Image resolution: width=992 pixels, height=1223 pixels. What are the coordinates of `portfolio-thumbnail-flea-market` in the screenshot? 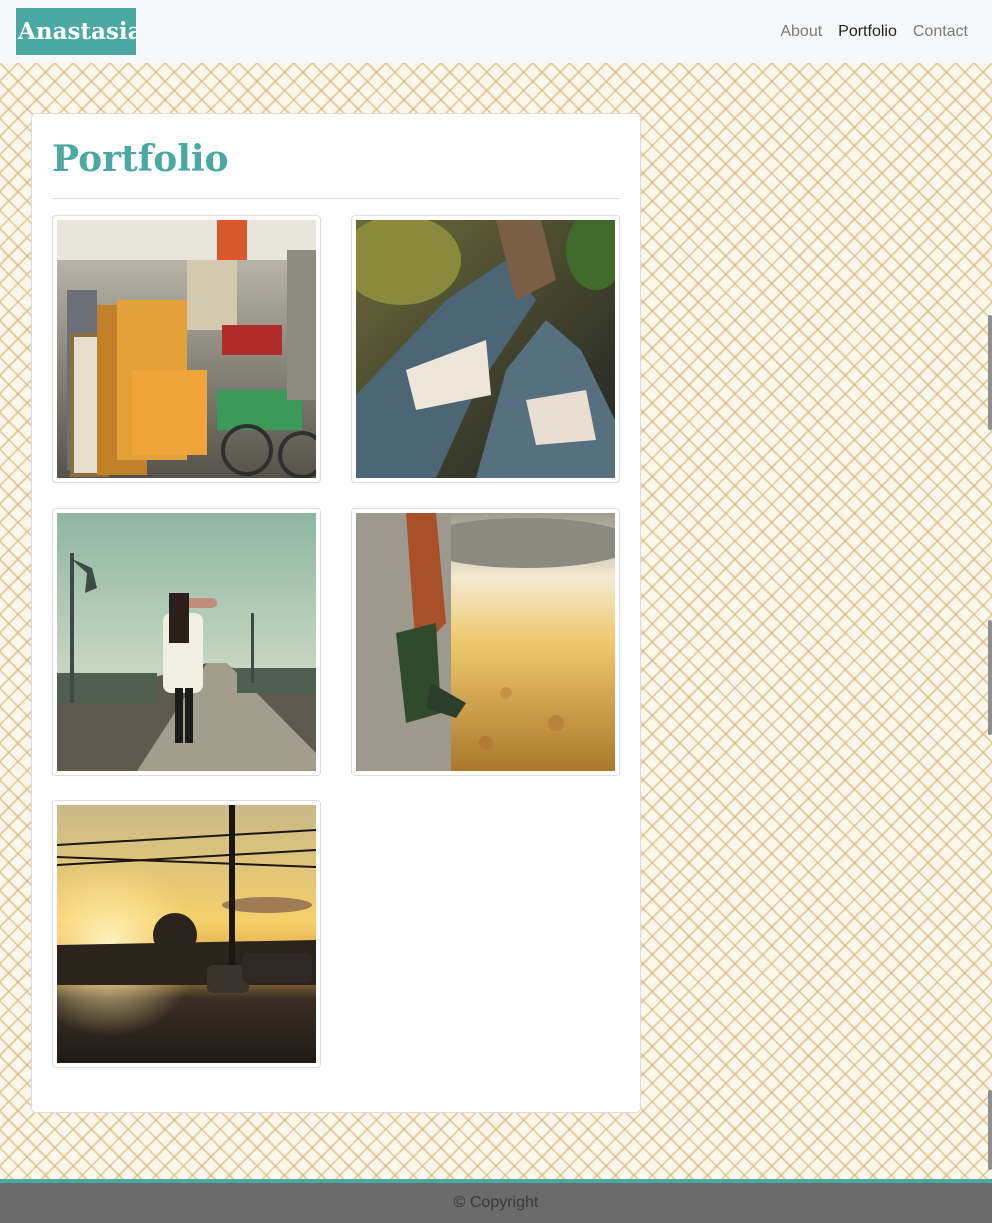 It's located at (186, 349).